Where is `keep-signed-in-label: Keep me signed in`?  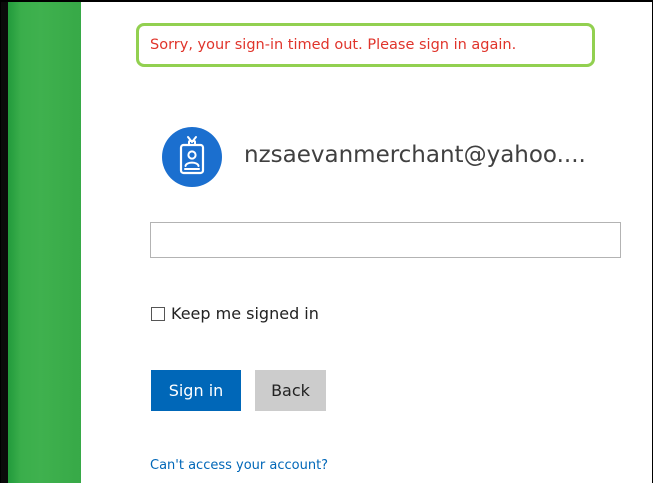 keep-signed-in-label: Keep me signed in is located at coordinates (245, 313).